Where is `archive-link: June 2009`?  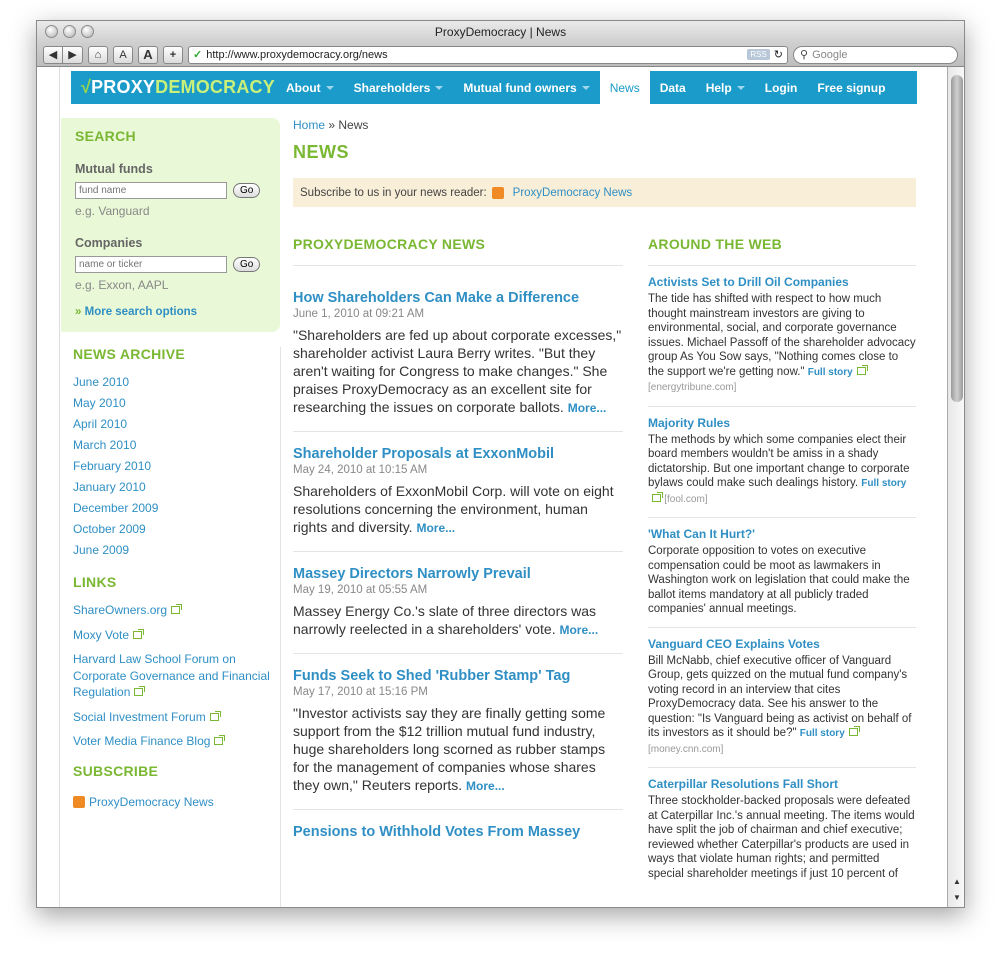
archive-link: June 2009 is located at coordinates (178, 550).